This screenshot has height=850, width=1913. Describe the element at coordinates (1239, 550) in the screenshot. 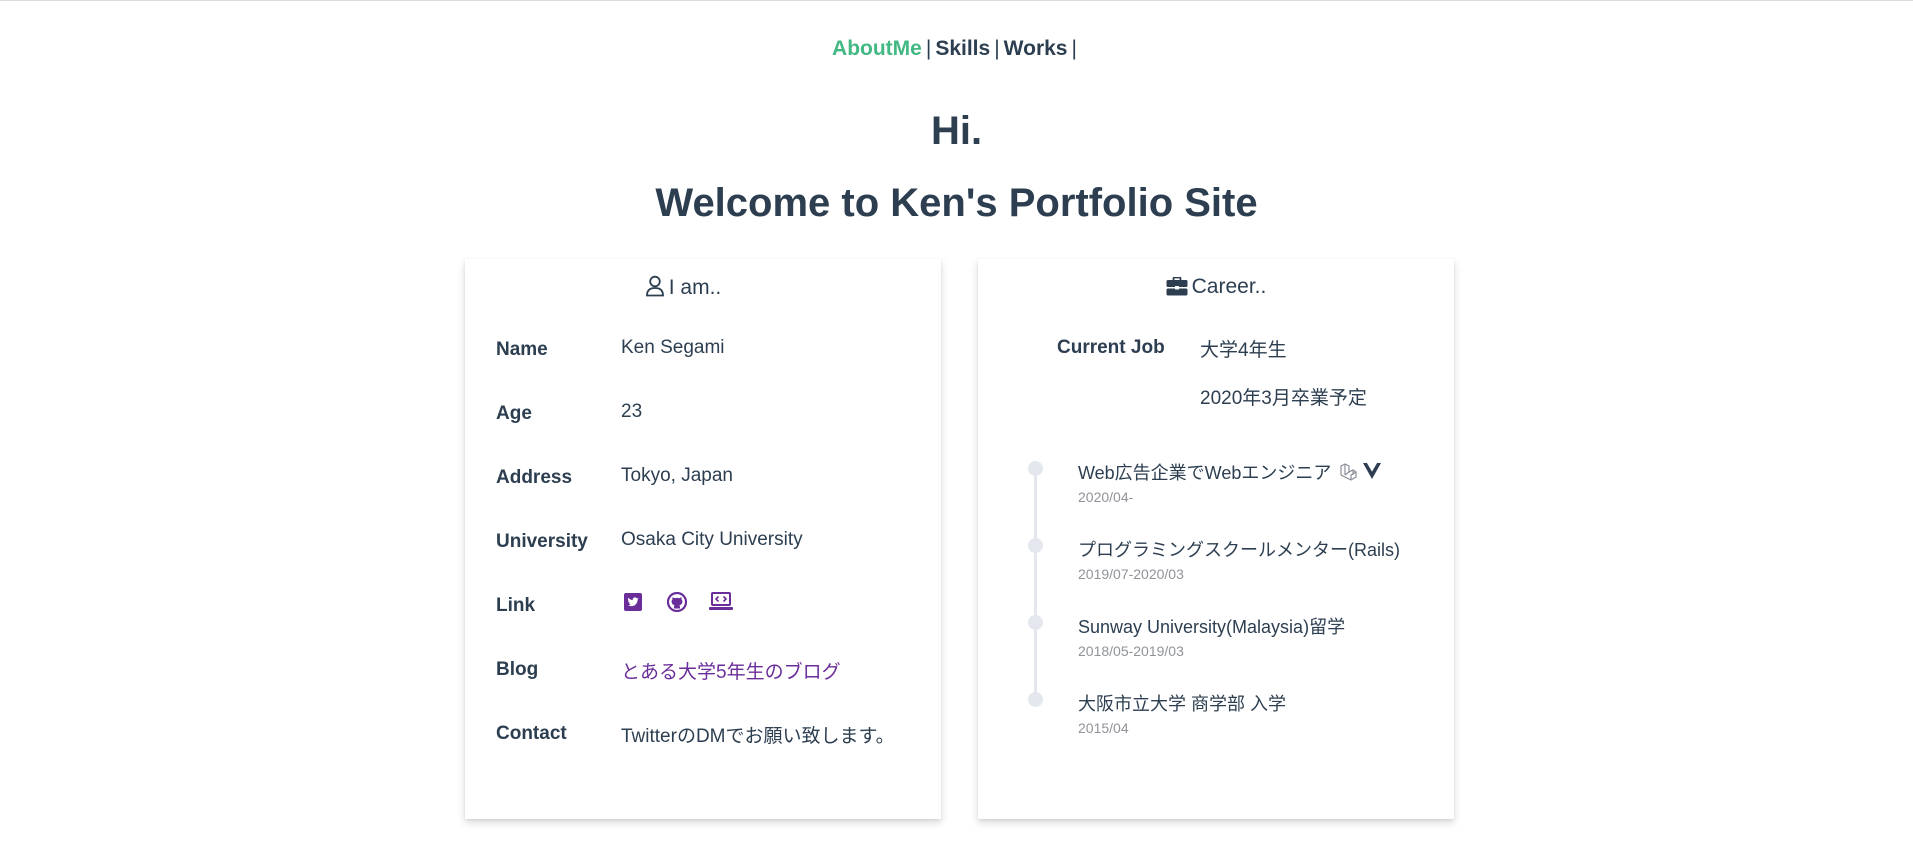

I see `timeline-text: プログラミングスクールメンター(Rails)` at that location.